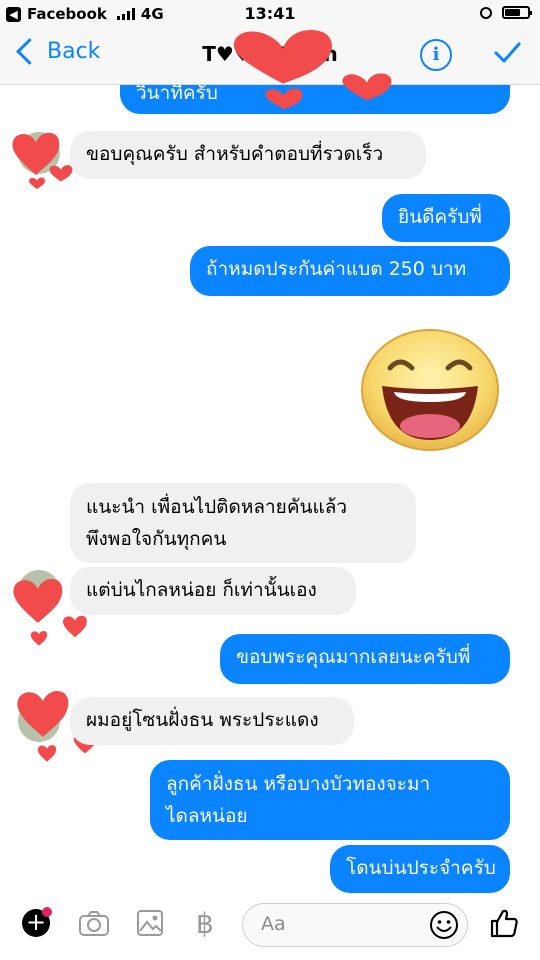  What do you see at coordinates (504, 923) in the screenshot?
I see `thumbs-up-icon` at bounding box center [504, 923].